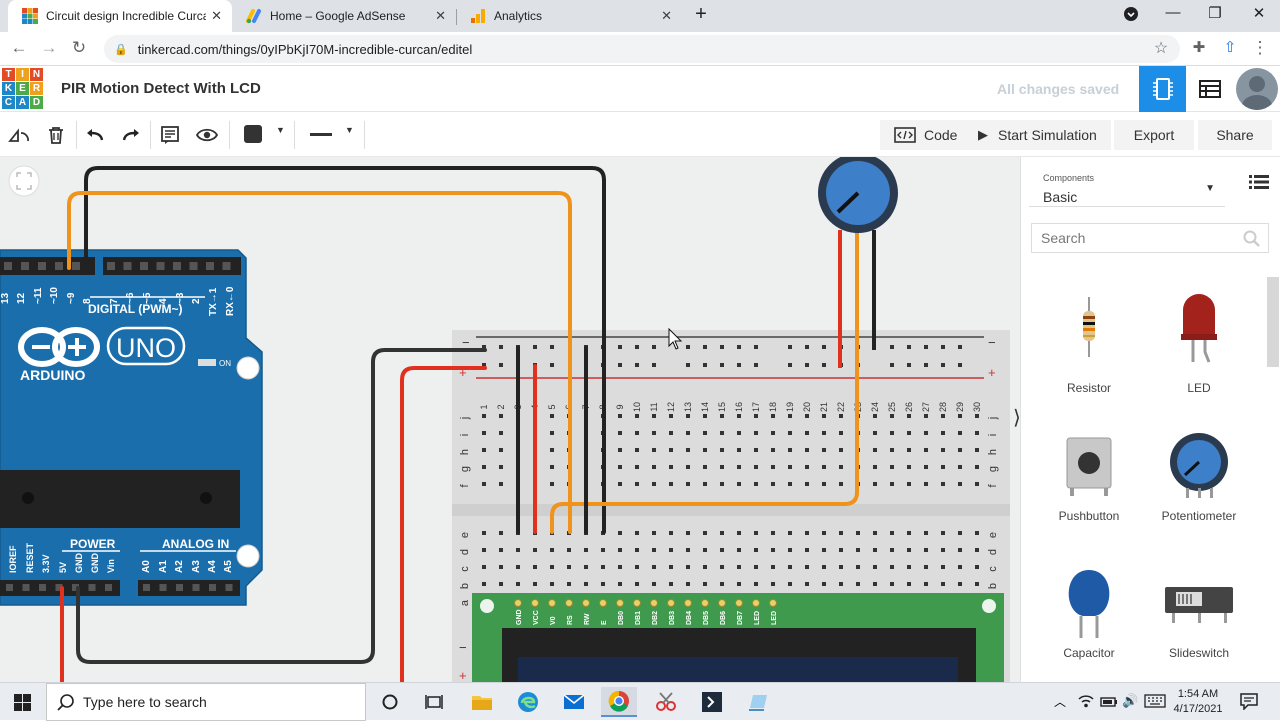 Image resolution: width=1280 pixels, height=721 pixels. I want to click on export-button: Export, so click(1154, 135).